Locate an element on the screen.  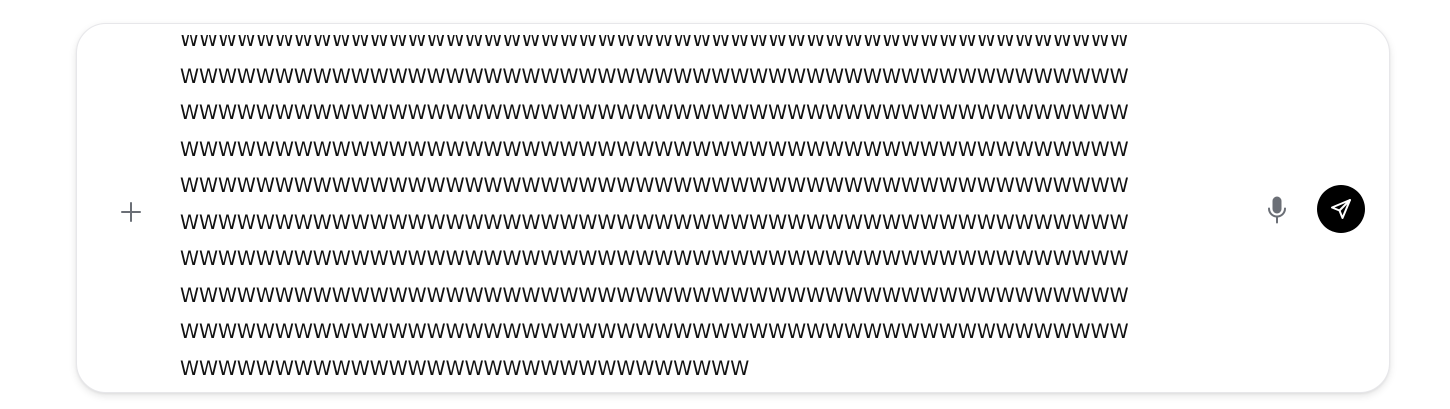
voice-input-button is located at coordinates (1277, 210).